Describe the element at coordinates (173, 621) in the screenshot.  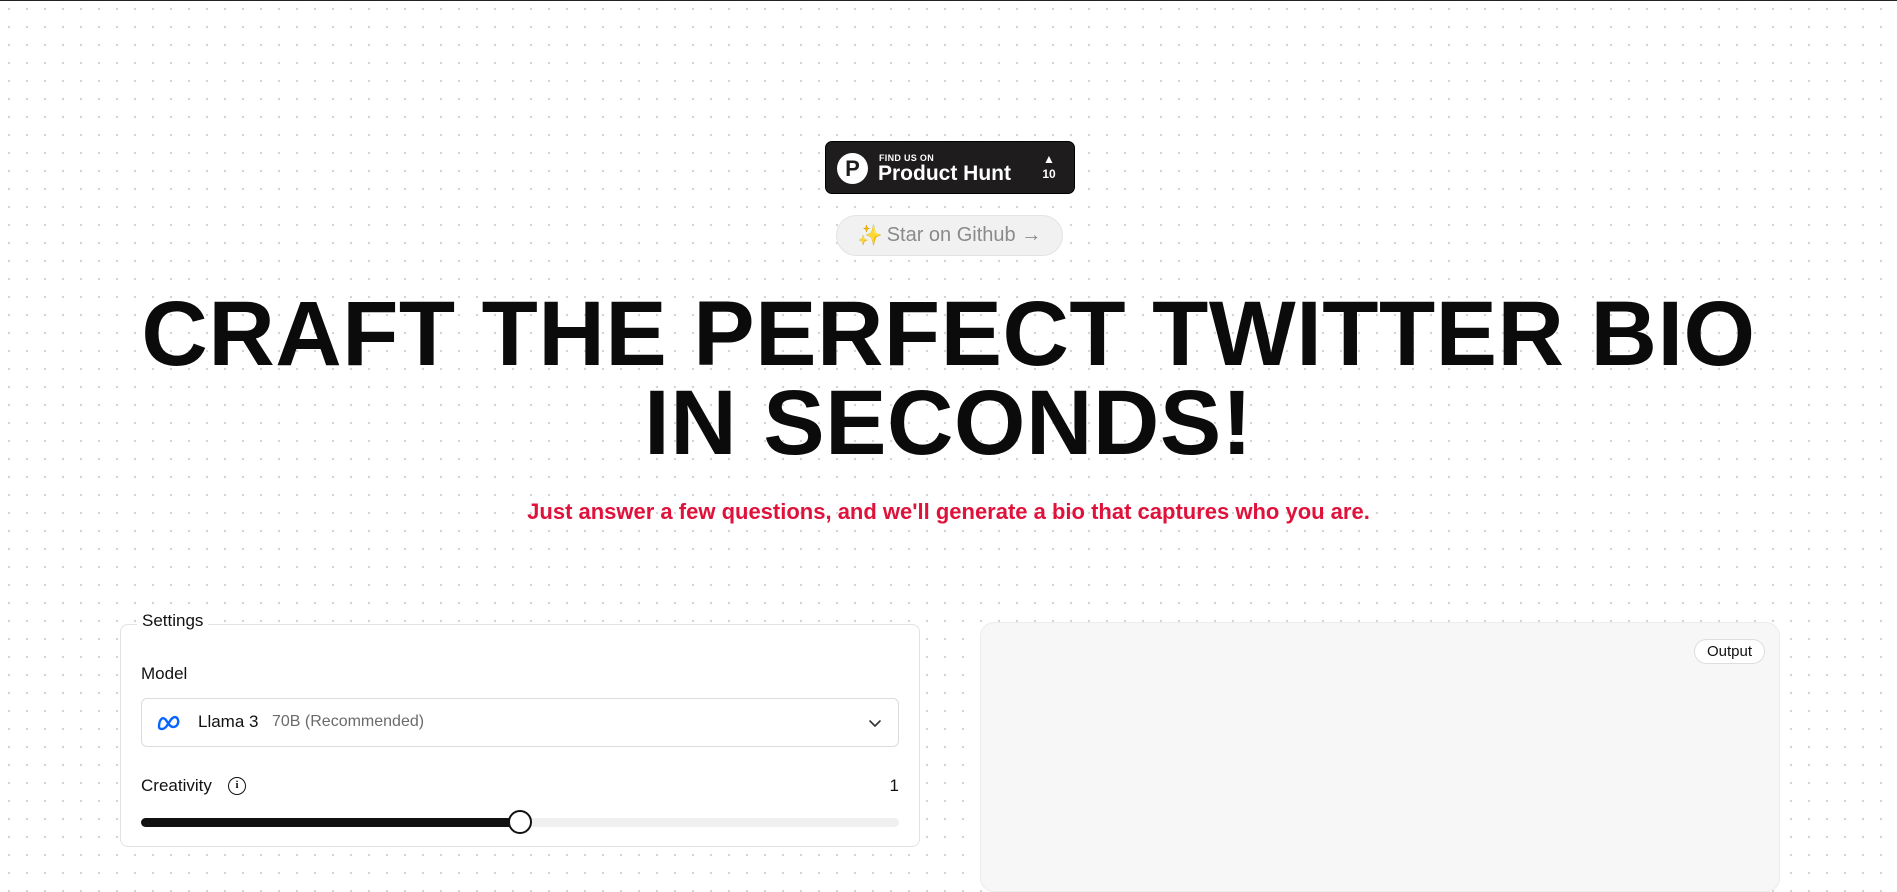
I see `settings-legend: Settings` at that location.